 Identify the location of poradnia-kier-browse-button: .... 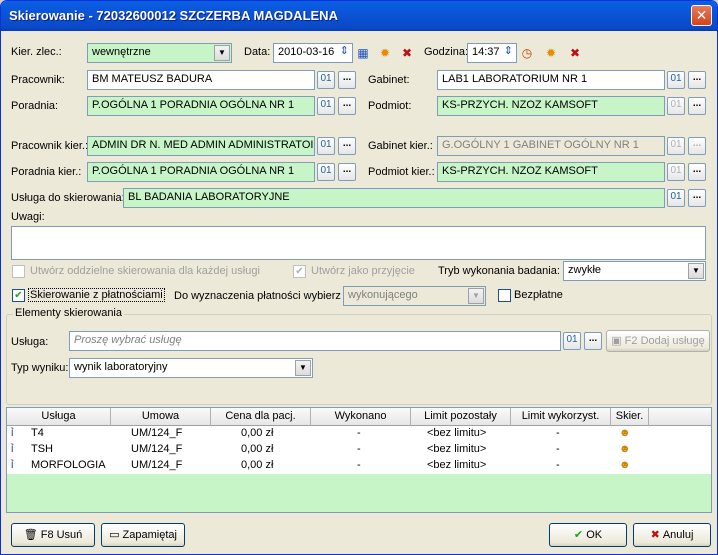
(347, 172).